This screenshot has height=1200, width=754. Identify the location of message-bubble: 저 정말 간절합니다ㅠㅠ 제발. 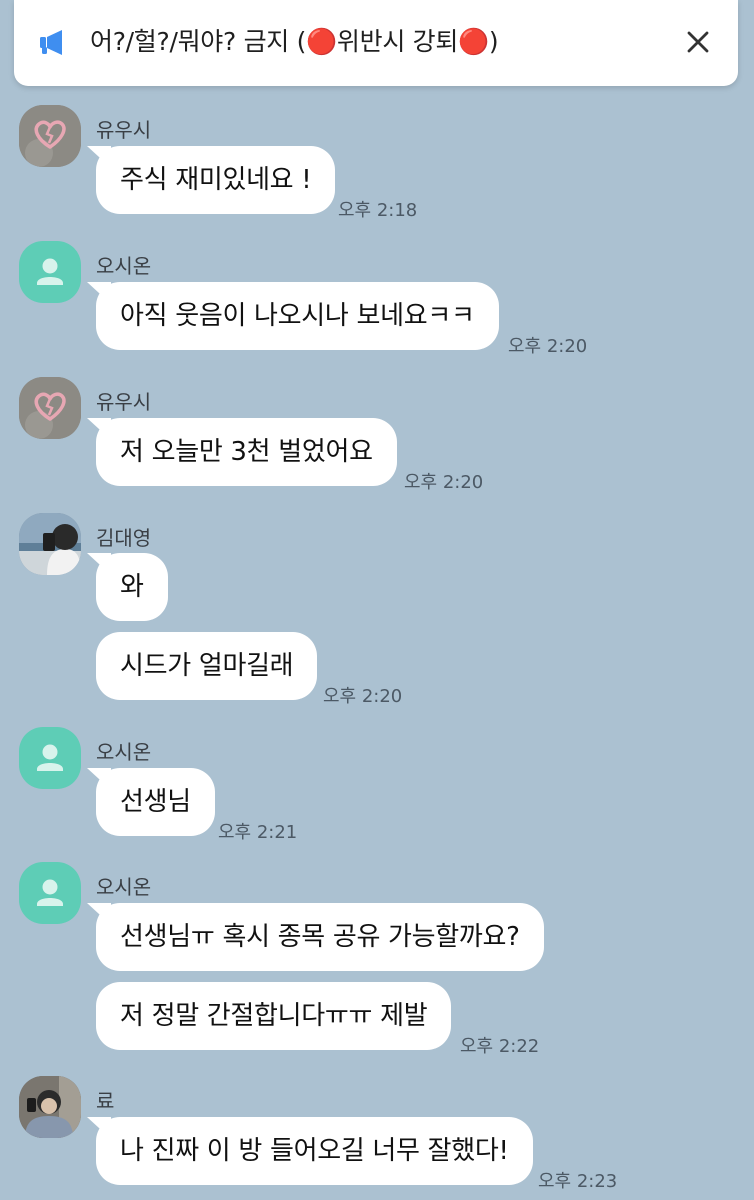
(274, 1016).